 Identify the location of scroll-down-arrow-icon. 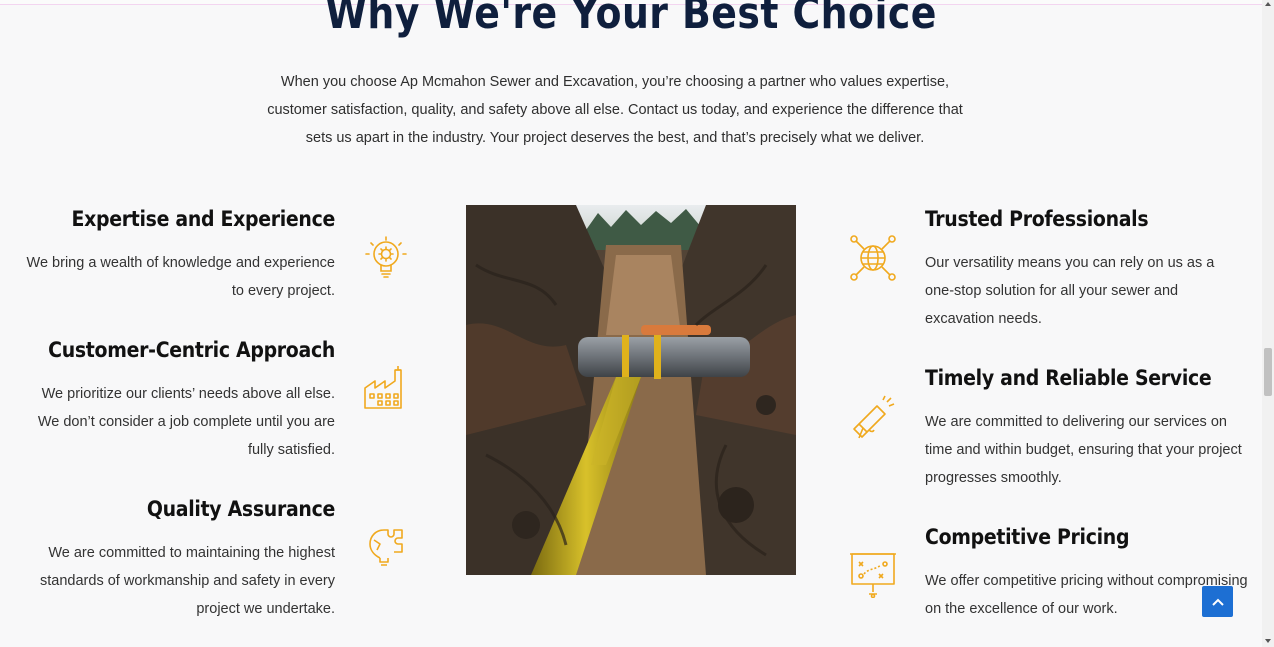
(1268, 641).